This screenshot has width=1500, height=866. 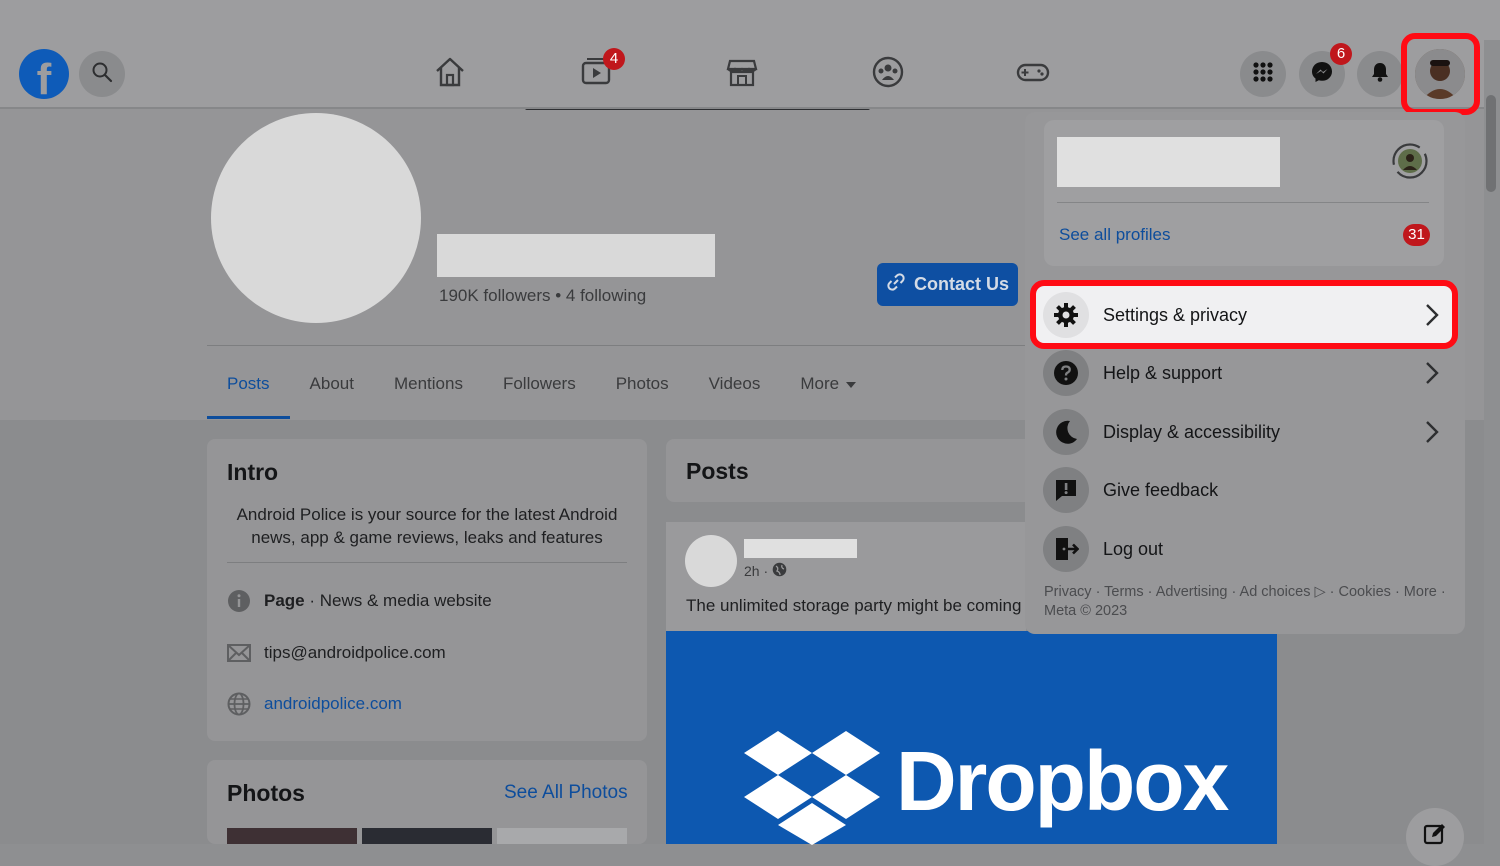 What do you see at coordinates (1192, 431) in the screenshot?
I see `menu-item-label: Display & accessibility` at bounding box center [1192, 431].